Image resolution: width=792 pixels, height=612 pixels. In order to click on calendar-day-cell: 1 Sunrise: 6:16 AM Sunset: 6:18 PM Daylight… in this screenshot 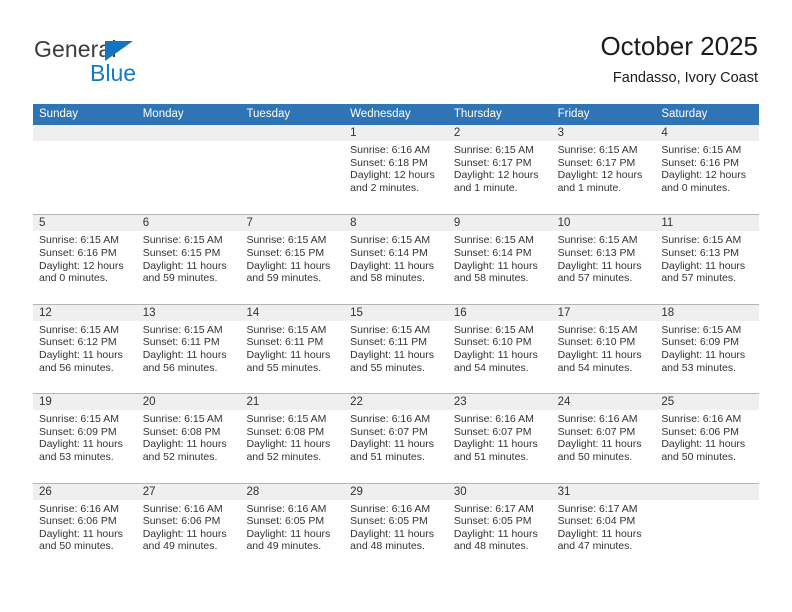, I will do `click(396, 169)`.